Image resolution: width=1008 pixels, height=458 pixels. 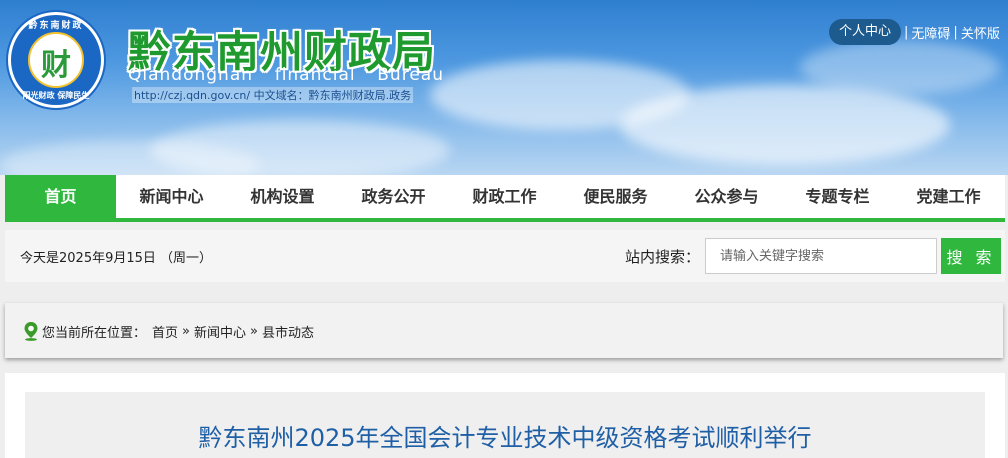 I want to click on current-date: 今天是2025年9月15日 （周一）, so click(x=116, y=258).